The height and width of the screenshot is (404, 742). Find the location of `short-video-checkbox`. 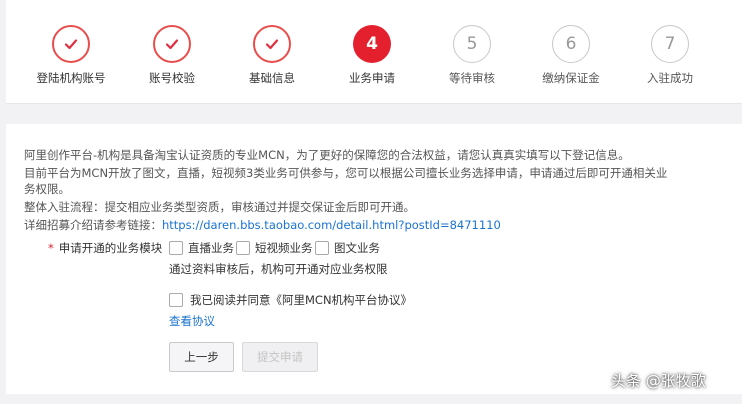

short-video-checkbox is located at coordinates (243, 248).